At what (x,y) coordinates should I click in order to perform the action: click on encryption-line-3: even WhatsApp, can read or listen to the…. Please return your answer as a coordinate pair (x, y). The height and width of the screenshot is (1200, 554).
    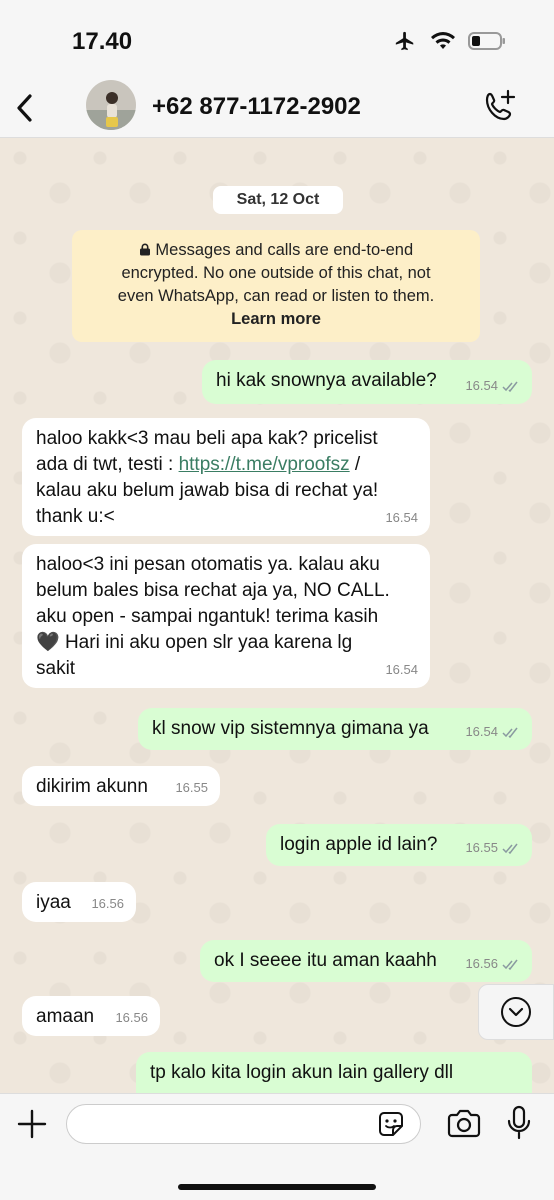
    Looking at the image, I should click on (276, 296).